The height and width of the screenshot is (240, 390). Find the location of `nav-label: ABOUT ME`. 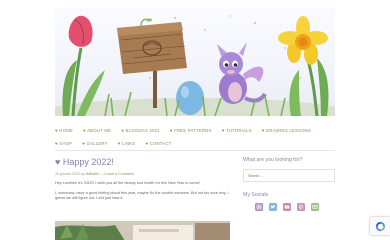

nav-label: ABOUT ME is located at coordinates (99, 130).